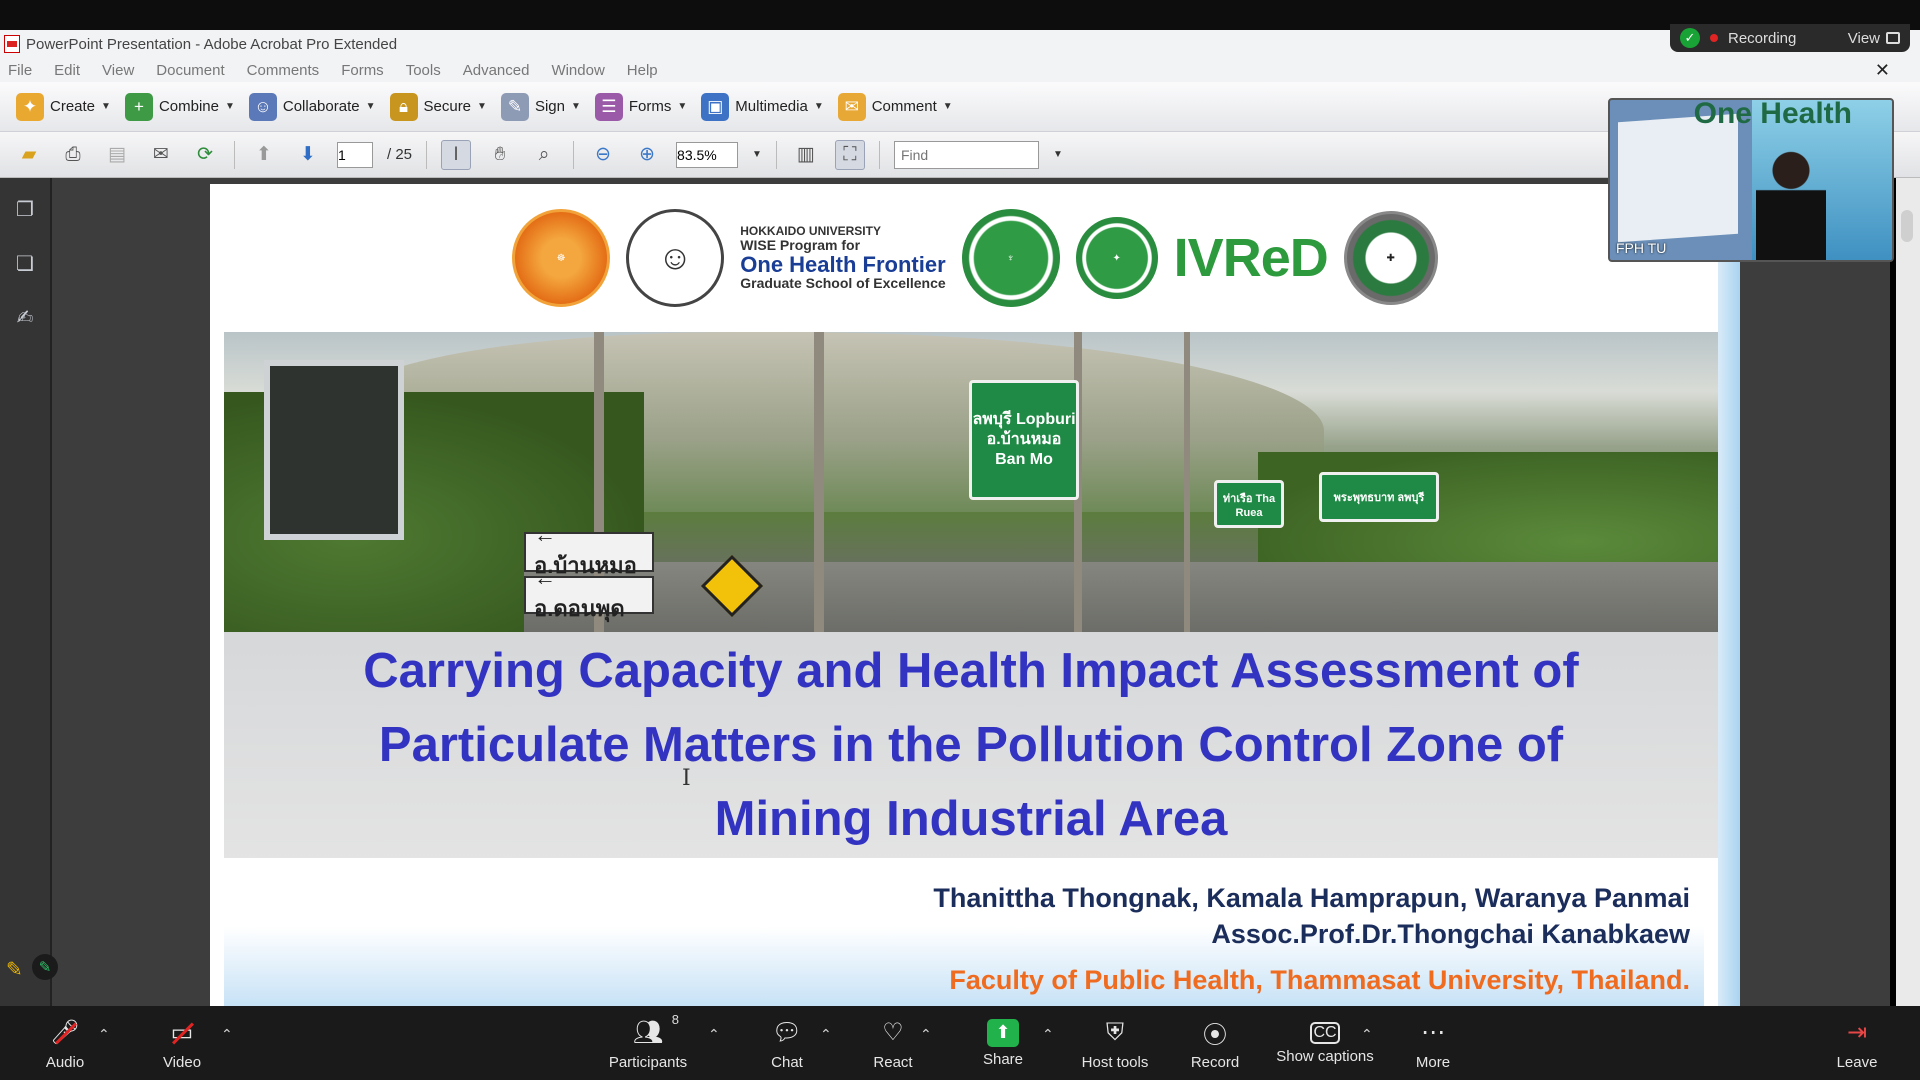 The width and height of the screenshot is (1920, 1080). Describe the element at coordinates (1325, 1043) in the screenshot. I see `show-captions-button: CC Show captions` at that location.